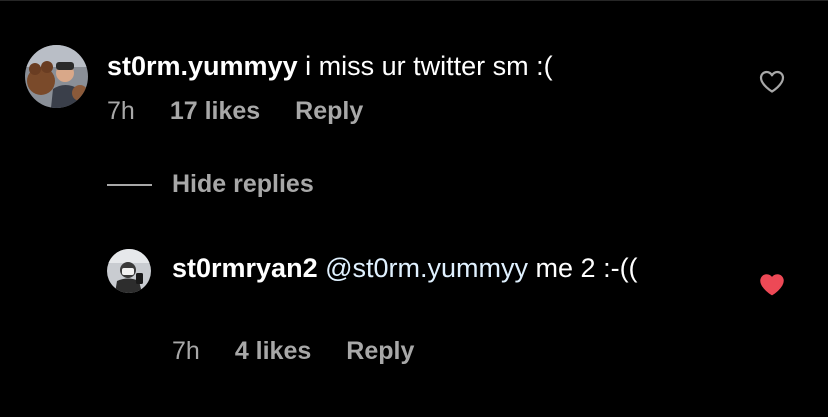  What do you see at coordinates (121, 111) in the screenshot?
I see `comment-timestamp: 7h` at bounding box center [121, 111].